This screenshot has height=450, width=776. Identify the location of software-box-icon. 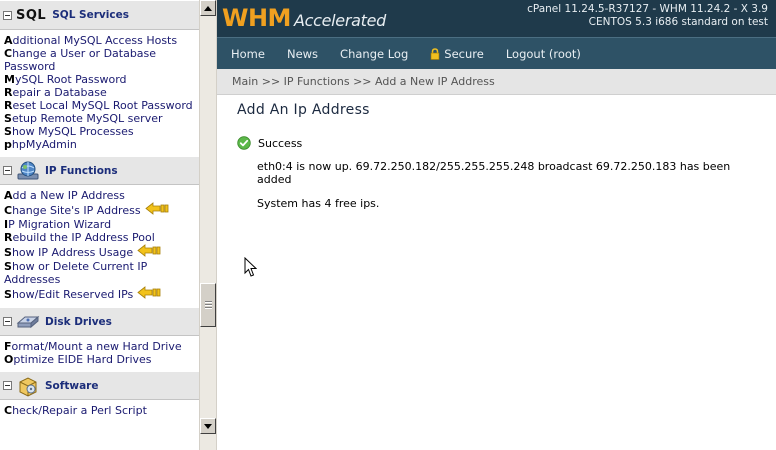
(28, 386).